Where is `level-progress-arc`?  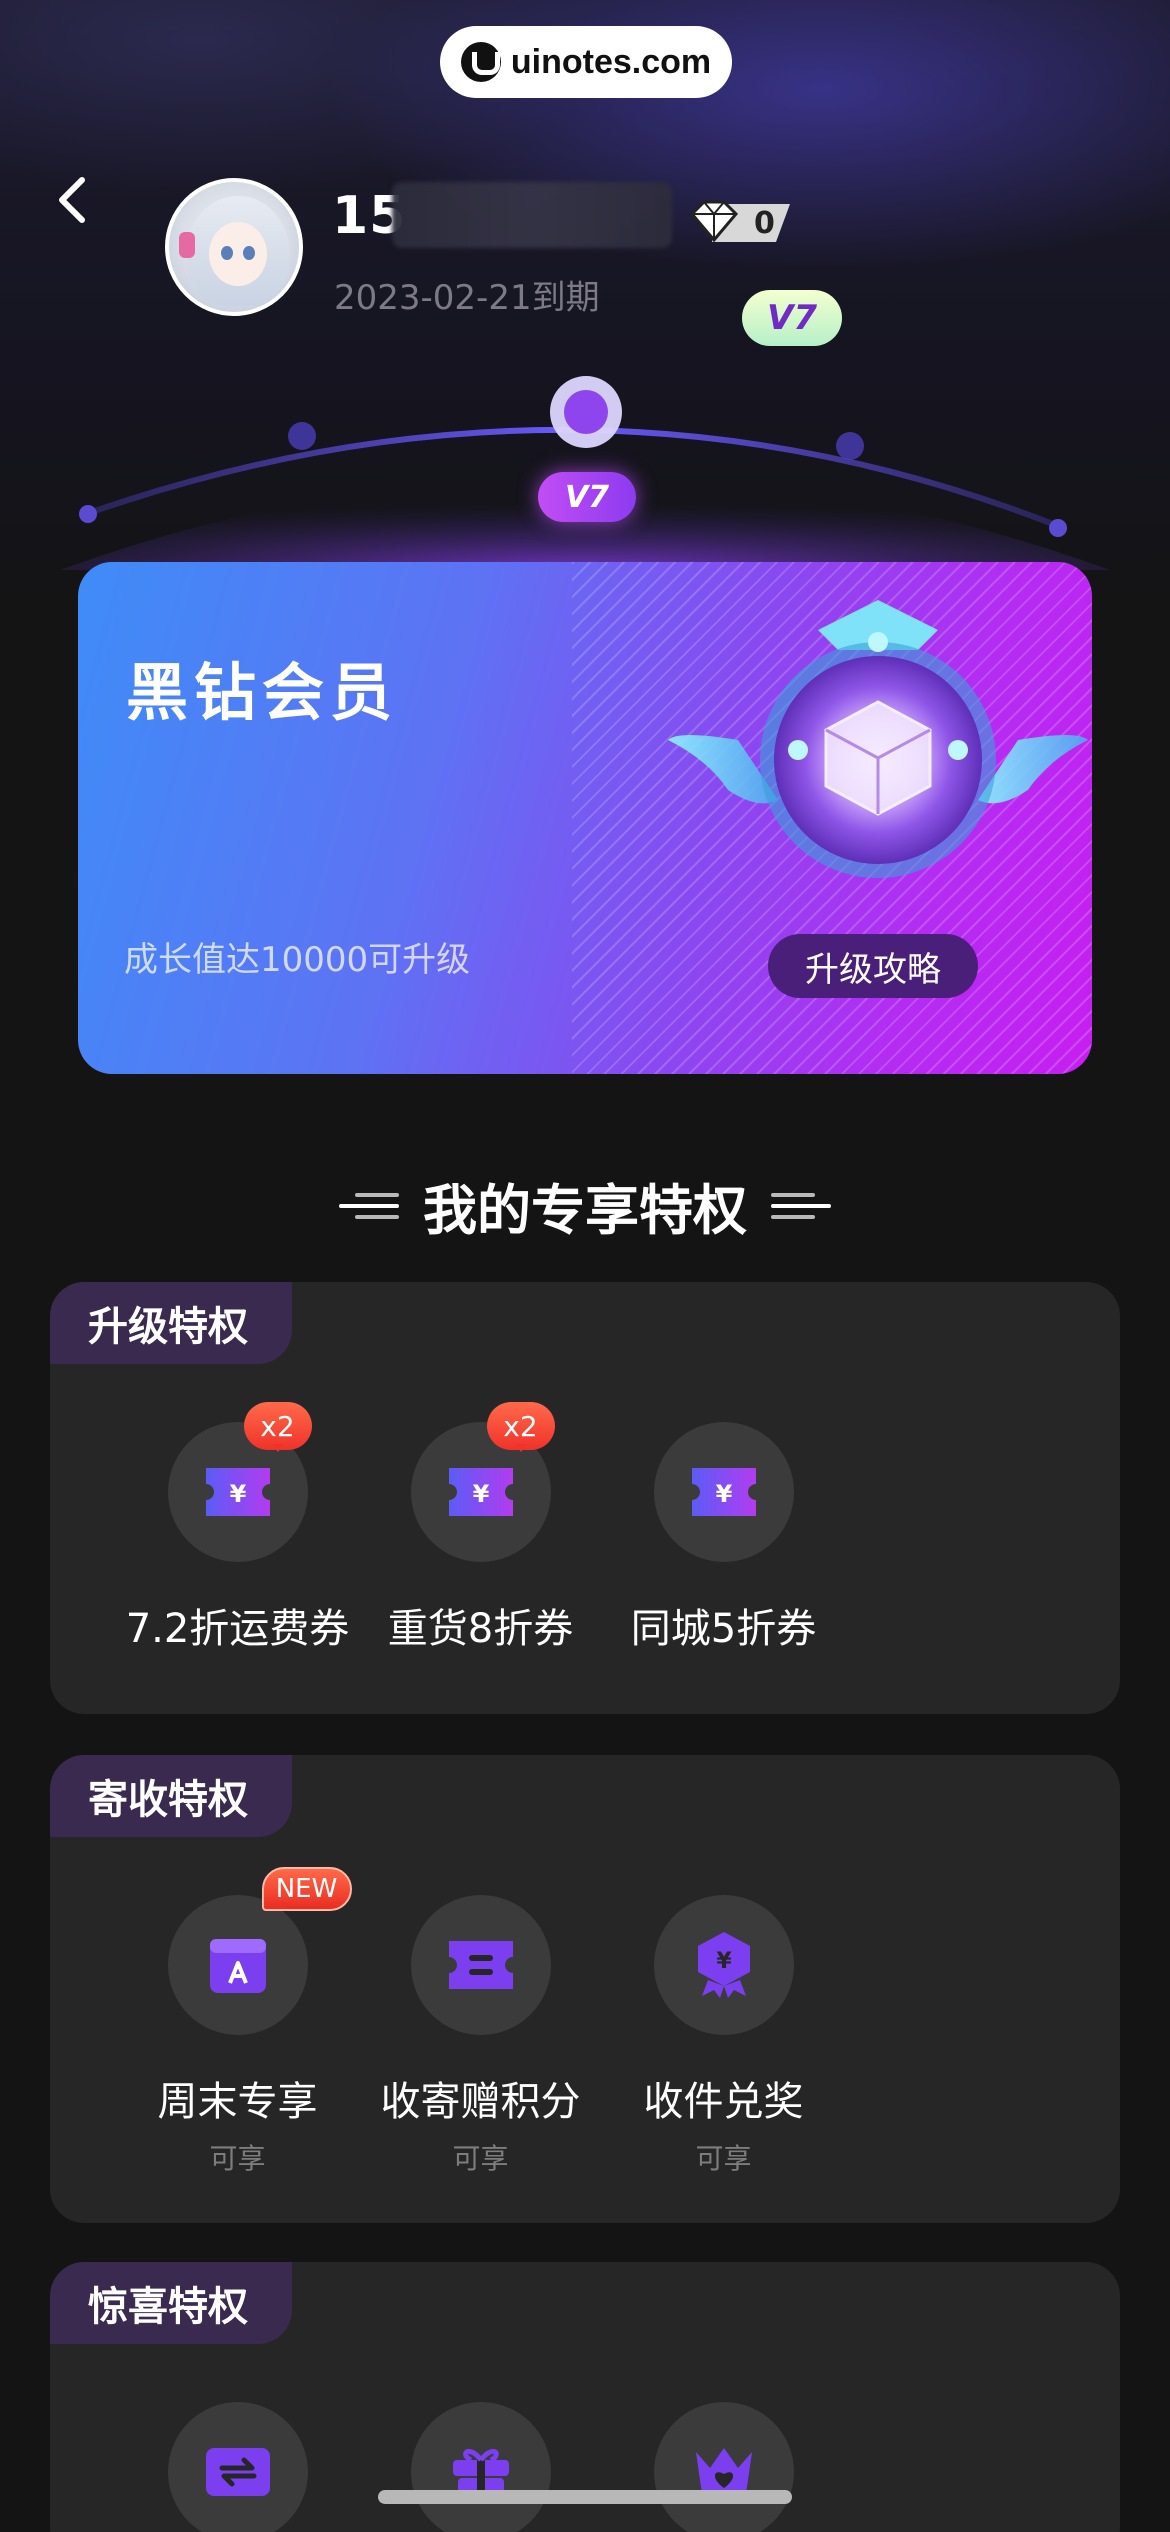
level-progress-arc is located at coordinates (585, 473).